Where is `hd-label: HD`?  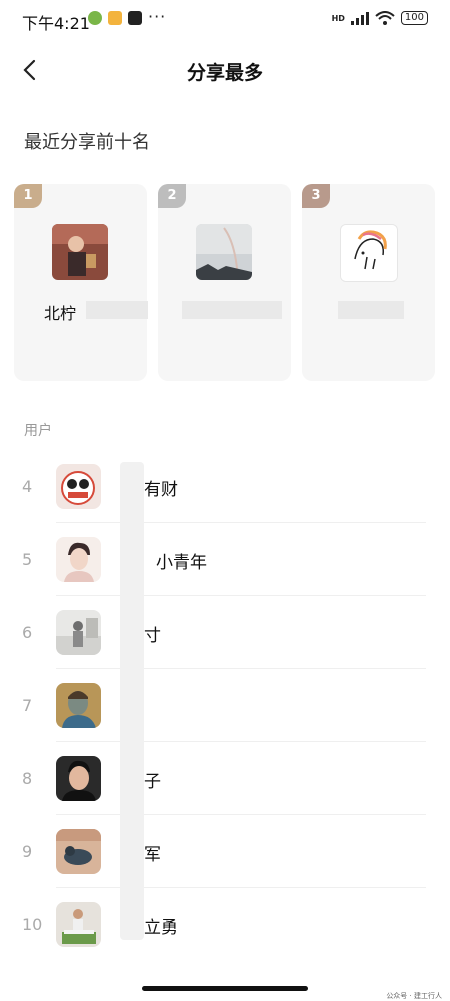
hd-label: HD is located at coordinates (338, 18).